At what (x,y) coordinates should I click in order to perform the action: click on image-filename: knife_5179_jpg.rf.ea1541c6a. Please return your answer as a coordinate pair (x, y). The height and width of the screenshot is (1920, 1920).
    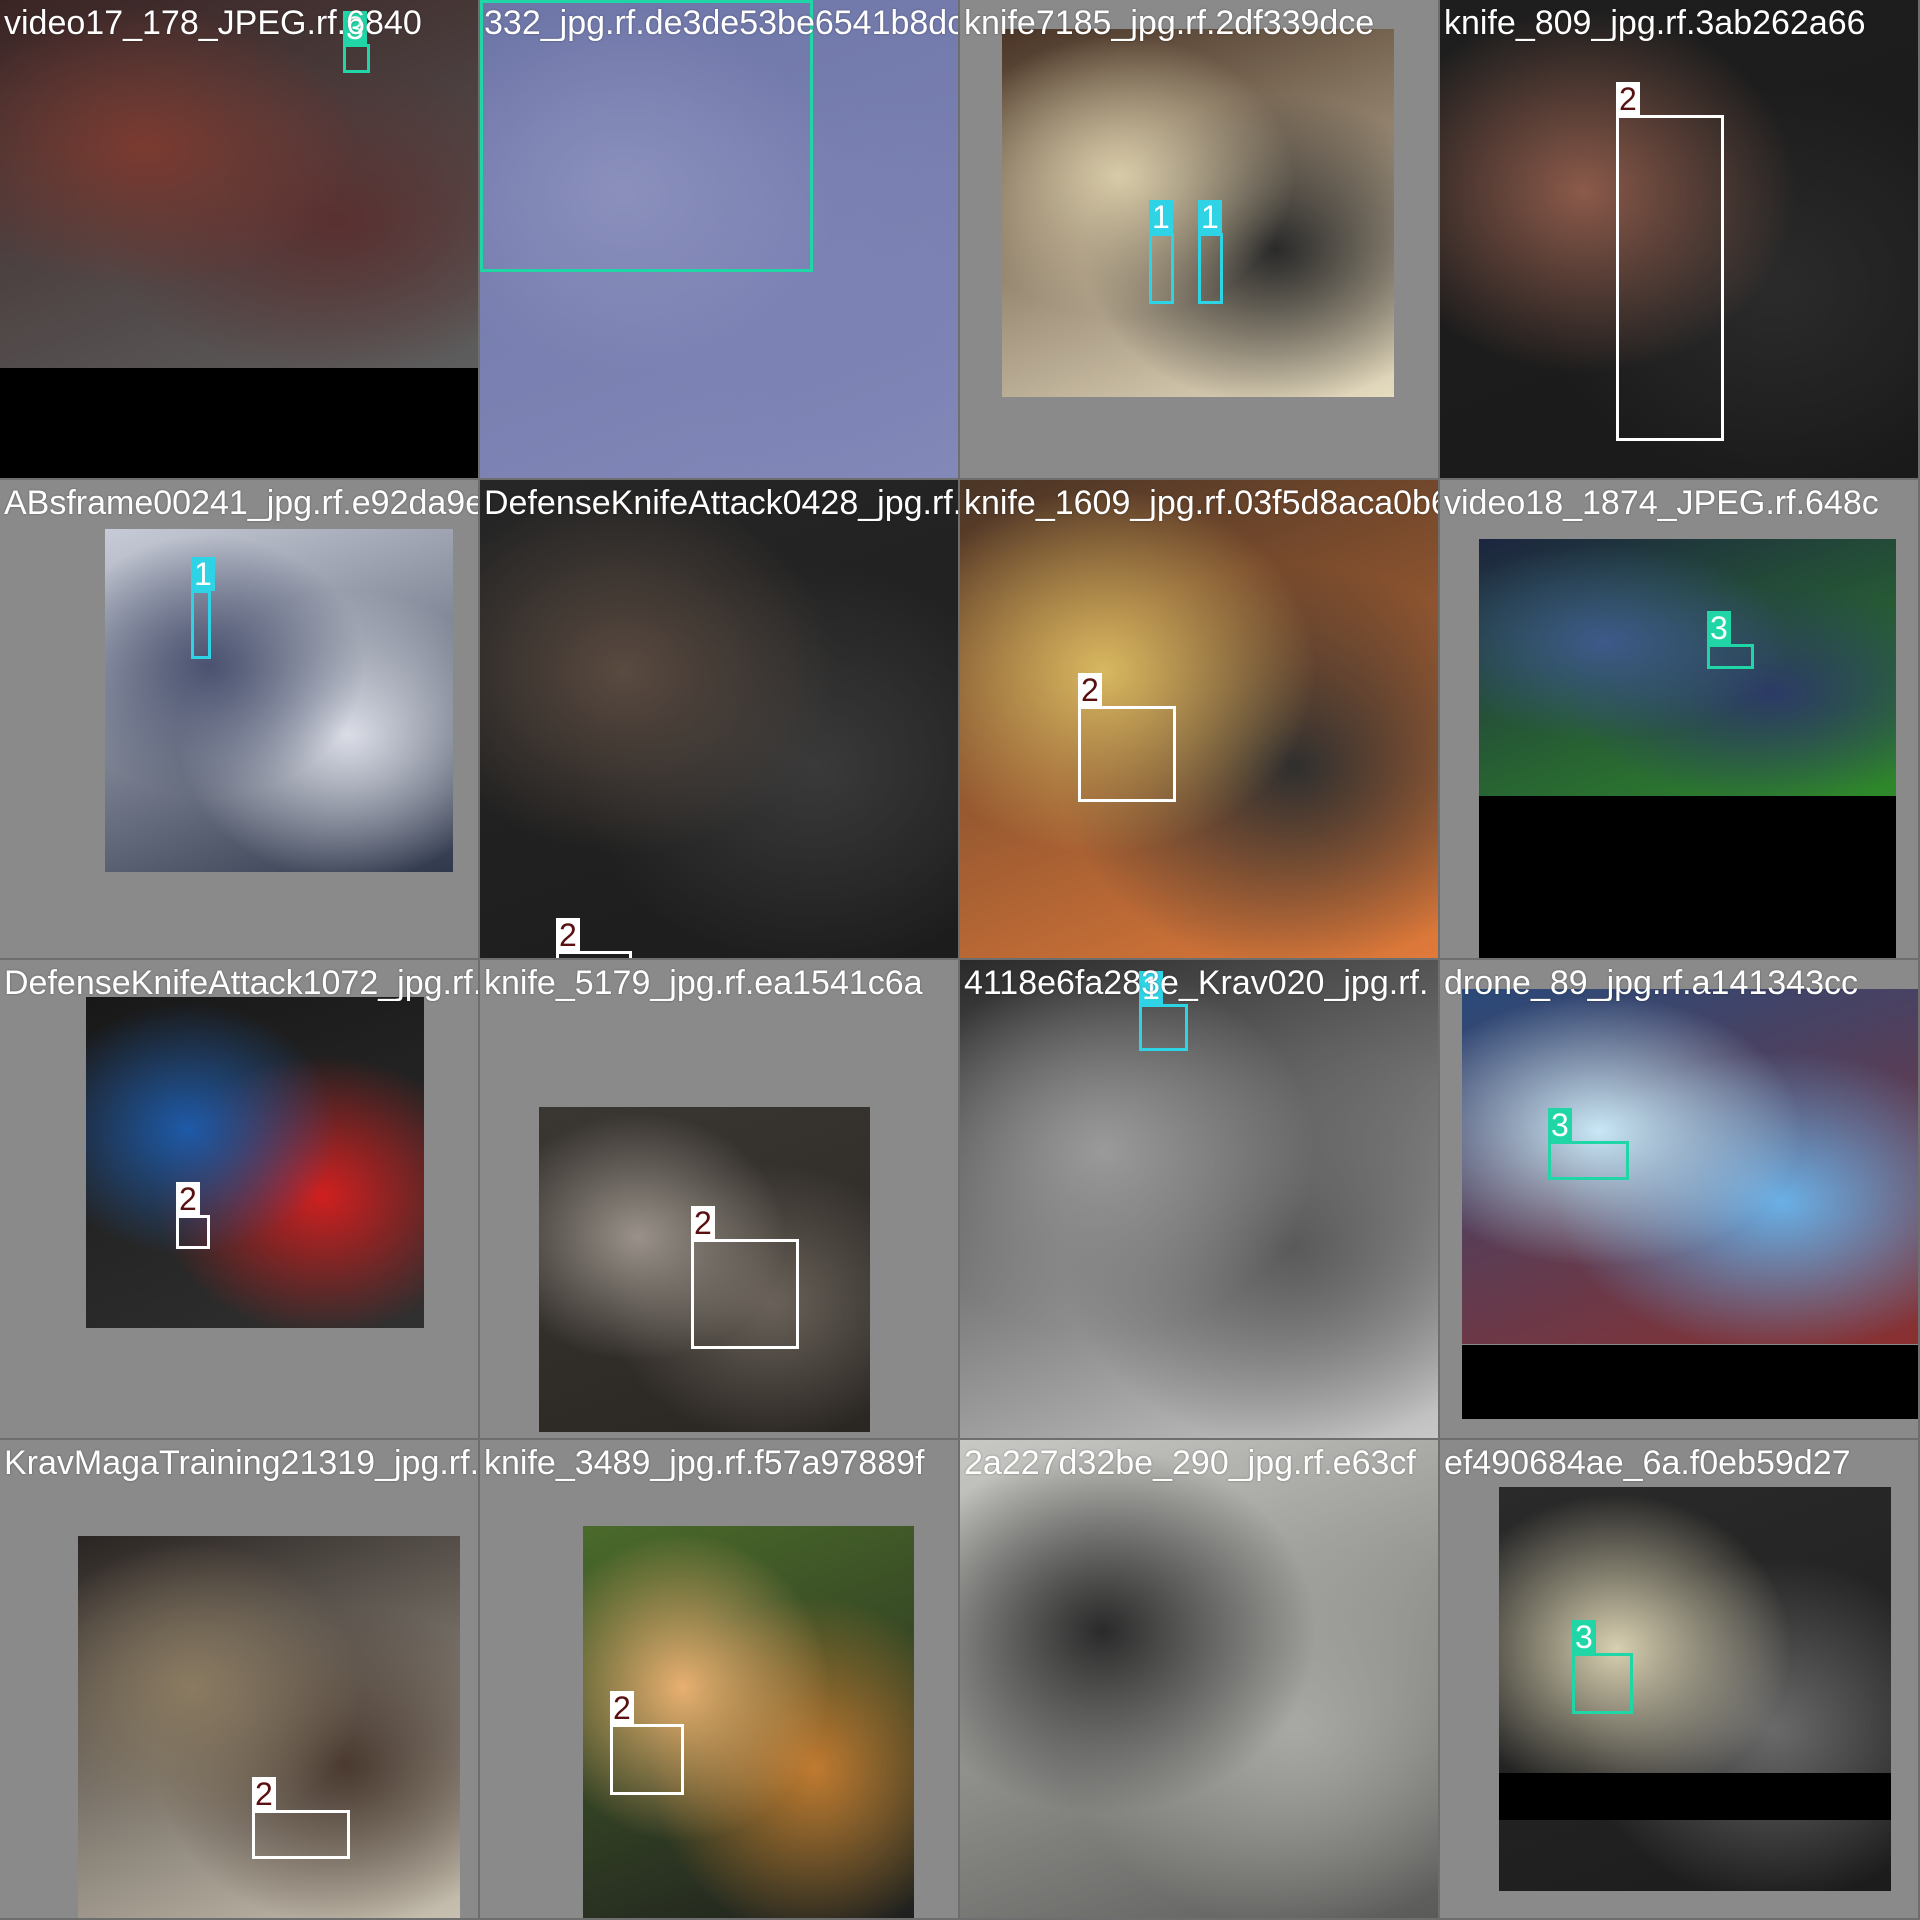
    Looking at the image, I should click on (703, 983).